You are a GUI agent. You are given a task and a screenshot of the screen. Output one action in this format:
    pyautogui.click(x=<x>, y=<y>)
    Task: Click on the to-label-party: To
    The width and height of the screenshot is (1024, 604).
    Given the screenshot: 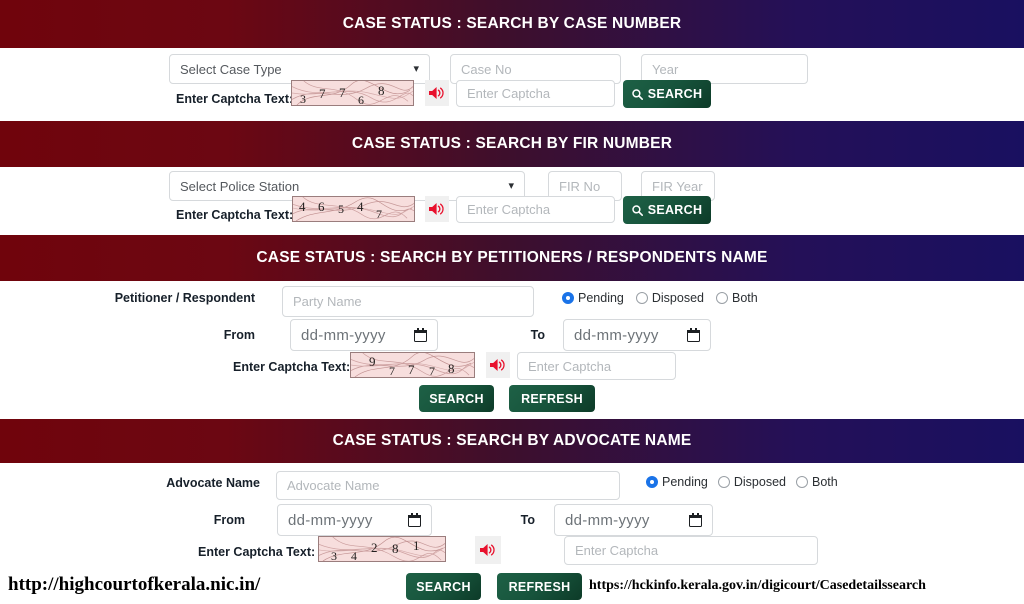 What is the action you would take?
    pyautogui.click(x=537, y=335)
    